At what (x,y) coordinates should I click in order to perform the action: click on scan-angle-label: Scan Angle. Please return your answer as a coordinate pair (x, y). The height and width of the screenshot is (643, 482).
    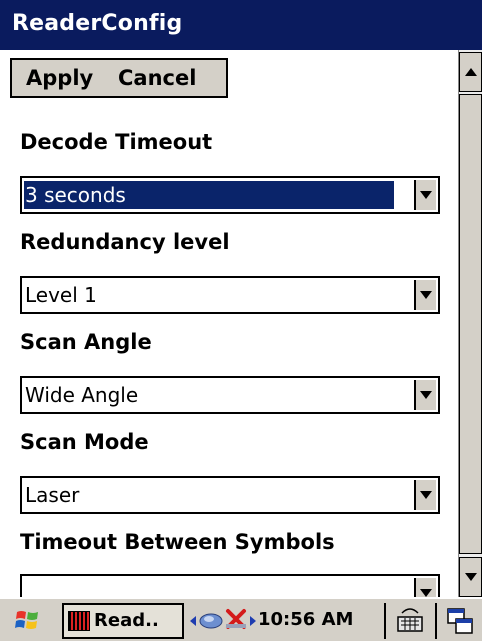
    Looking at the image, I should click on (86, 342).